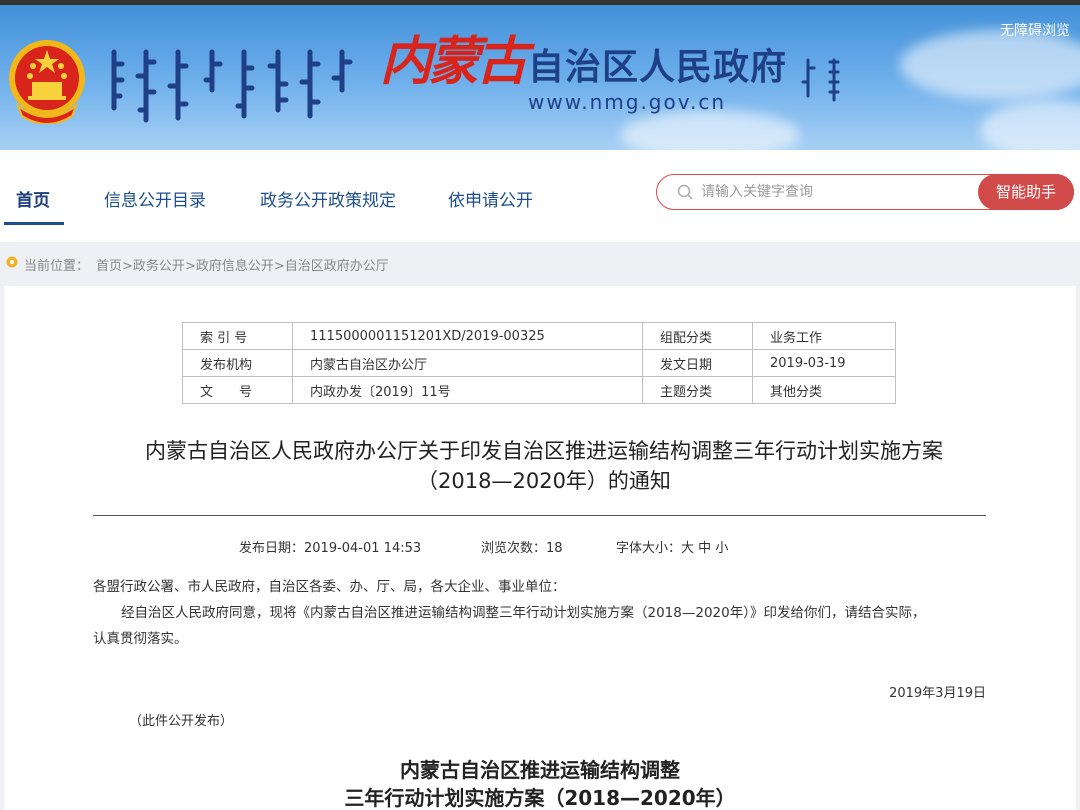 Image resolution: width=1080 pixels, height=810 pixels. Describe the element at coordinates (836, 192) in the screenshot. I see `search-input` at that location.